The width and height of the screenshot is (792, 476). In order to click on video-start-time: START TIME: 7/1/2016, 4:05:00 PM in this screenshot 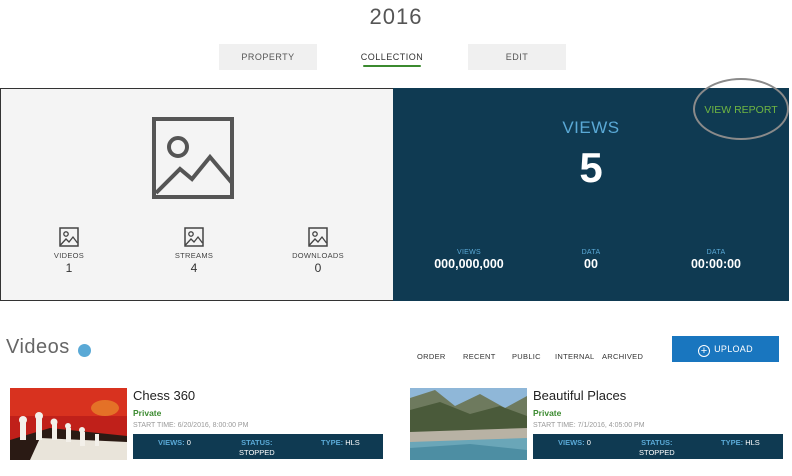, I will do `click(589, 425)`.